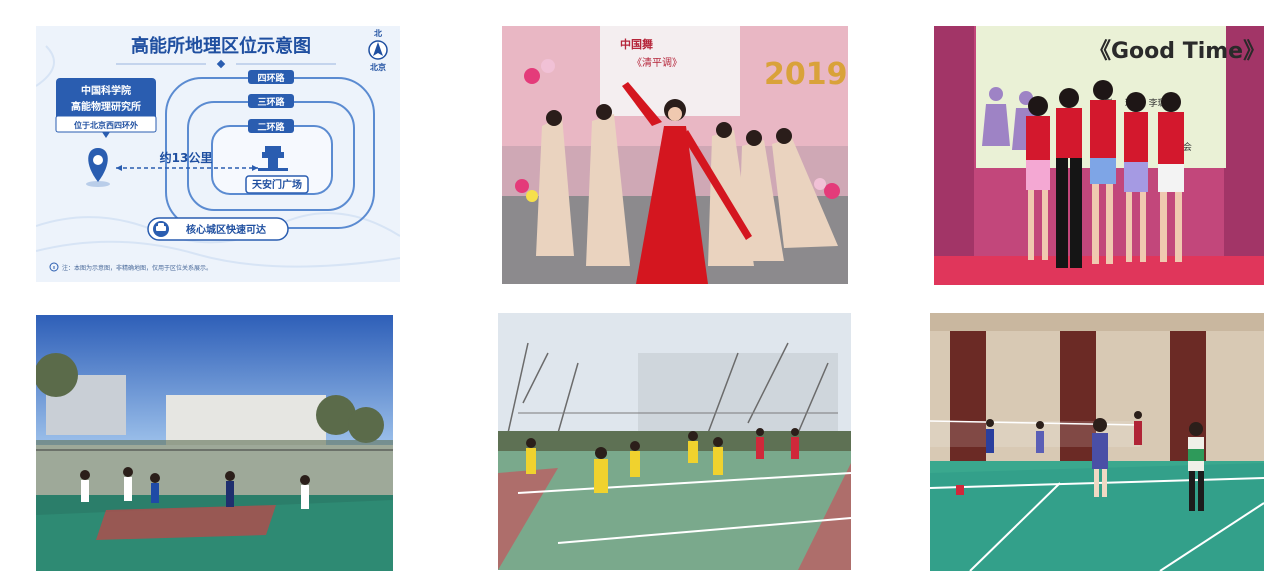 The width and height of the screenshot is (1264, 572). What do you see at coordinates (1097, 442) in the screenshot?
I see `badminton-game-photo` at bounding box center [1097, 442].